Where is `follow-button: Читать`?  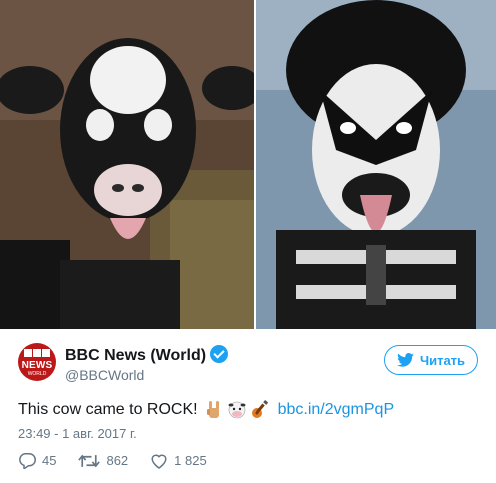 follow-button: Читать is located at coordinates (431, 360).